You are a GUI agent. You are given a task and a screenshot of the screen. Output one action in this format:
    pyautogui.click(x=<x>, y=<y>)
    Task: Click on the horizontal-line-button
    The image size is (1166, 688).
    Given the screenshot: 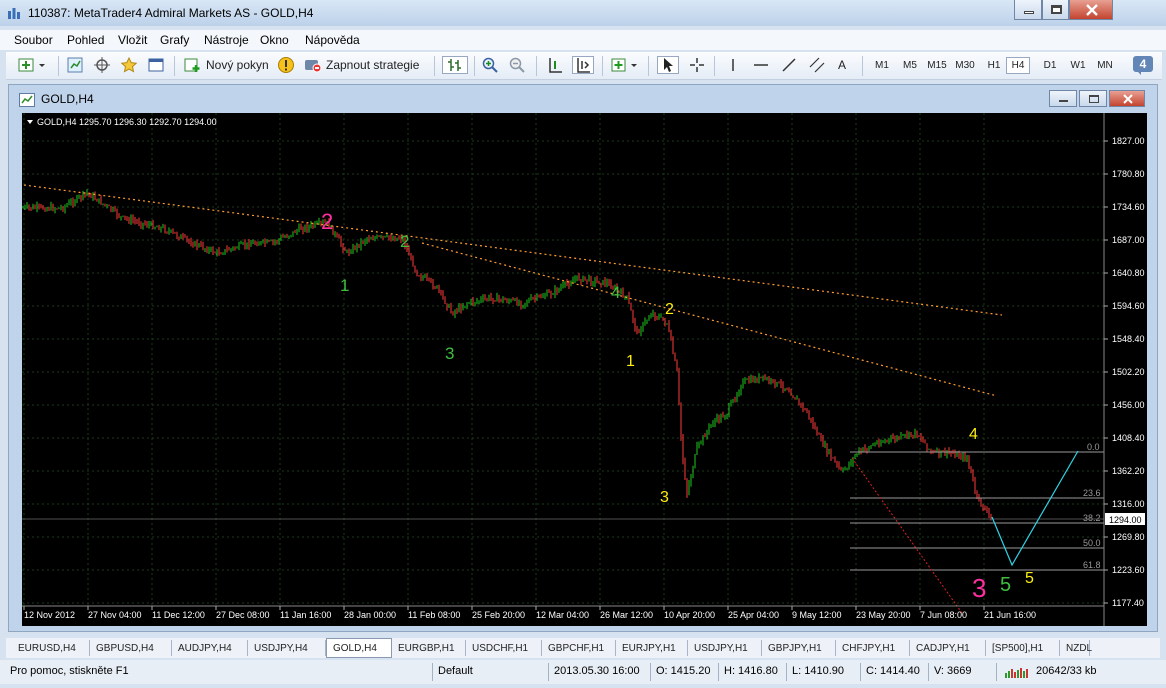 What is the action you would take?
    pyautogui.click(x=761, y=65)
    